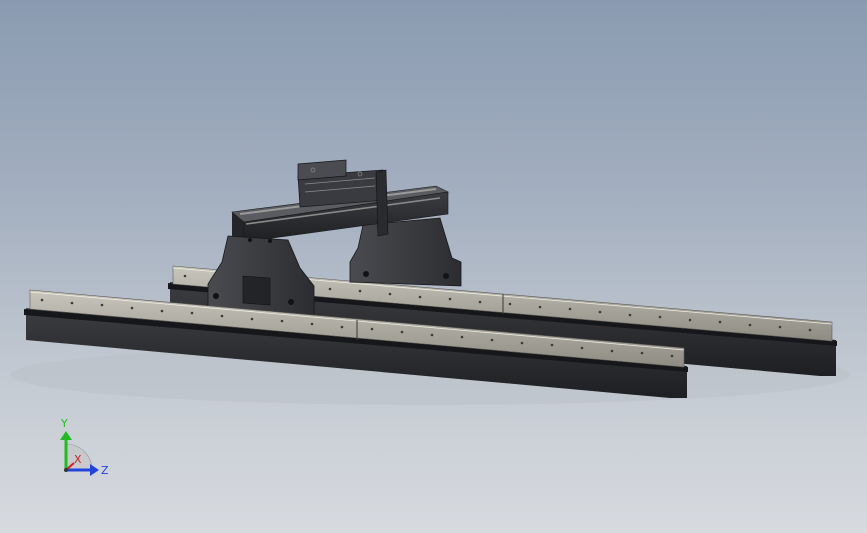  I want to click on triad-origin, so click(66, 470).